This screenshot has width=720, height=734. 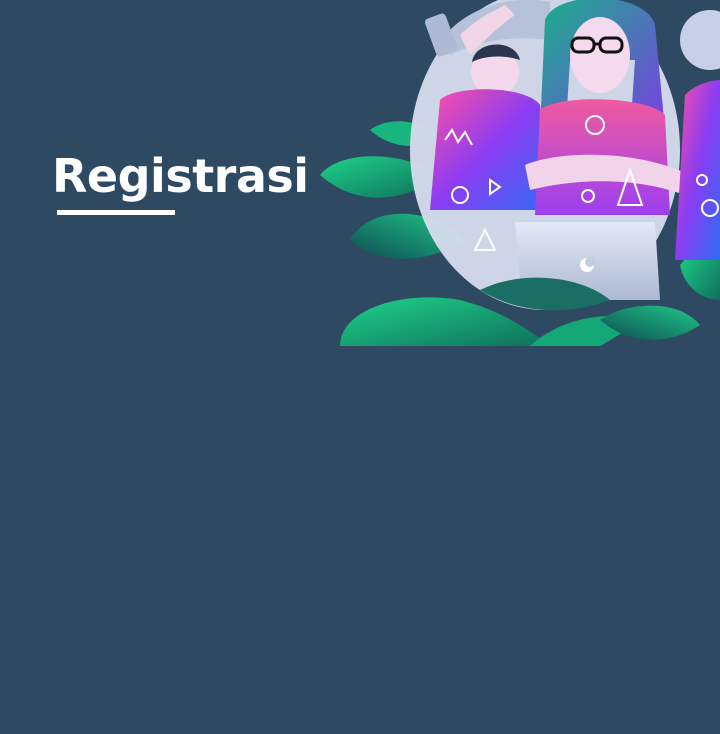 I want to click on title-underline, so click(x=116, y=212).